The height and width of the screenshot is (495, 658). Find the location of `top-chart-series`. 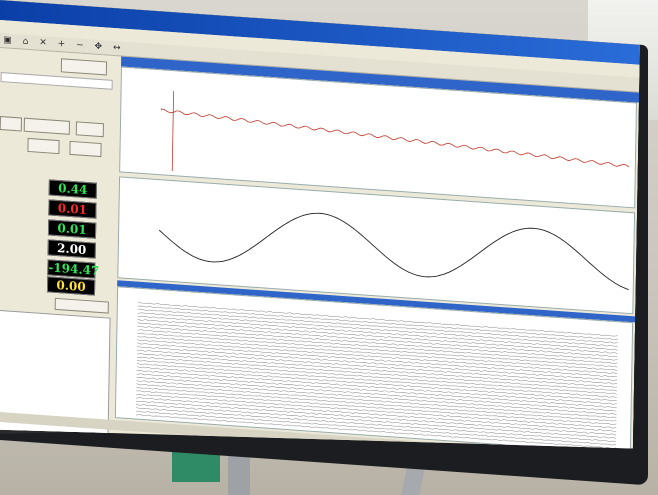

top-chart-series is located at coordinates (395, 138).